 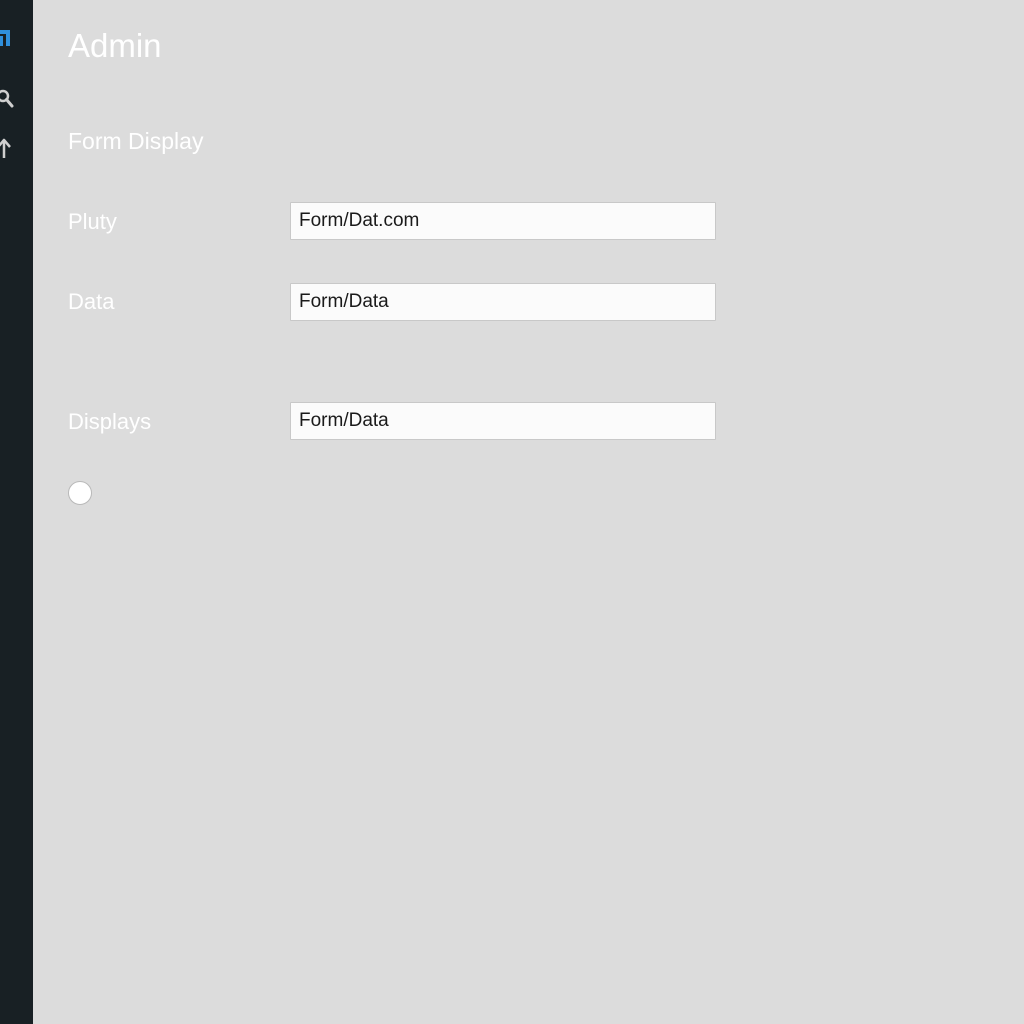 What do you see at coordinates (503, 421) in the screenshot?
I see `displays-input` at bounding box center [503, 421].